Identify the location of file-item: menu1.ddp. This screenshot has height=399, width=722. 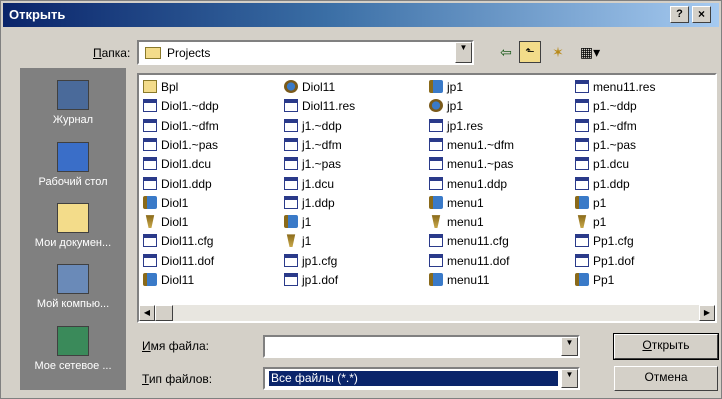
(468, 185).